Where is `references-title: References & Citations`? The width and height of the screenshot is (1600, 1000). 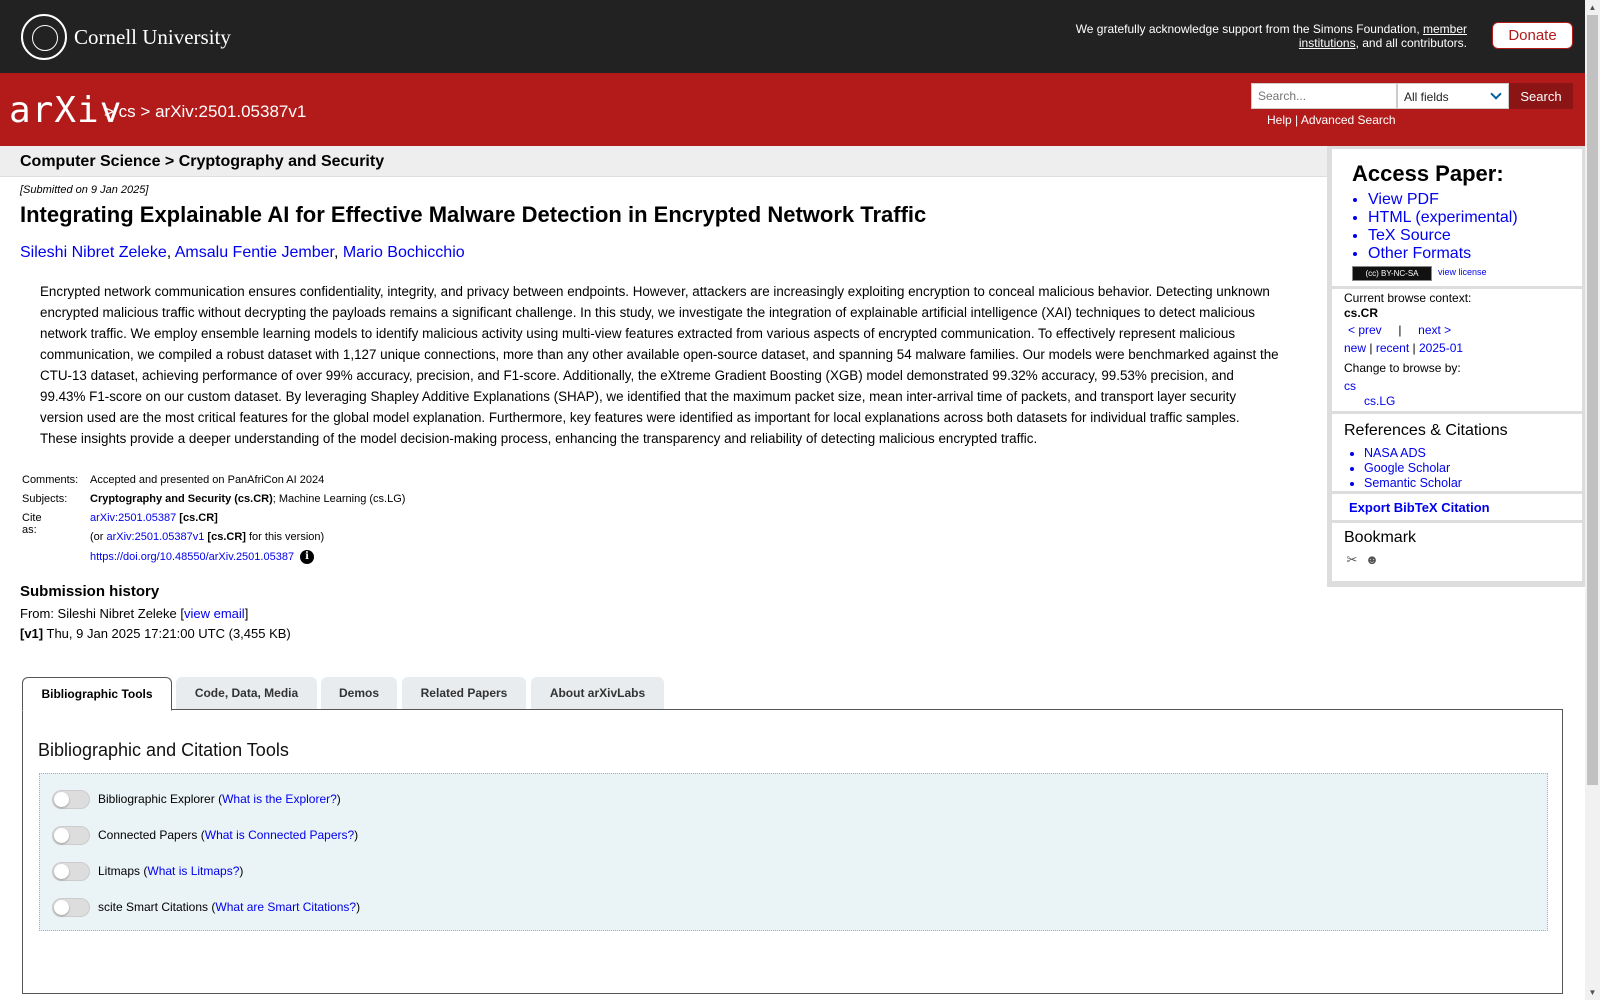
references-title: References & Citations is located at coordinates (1426, 430).